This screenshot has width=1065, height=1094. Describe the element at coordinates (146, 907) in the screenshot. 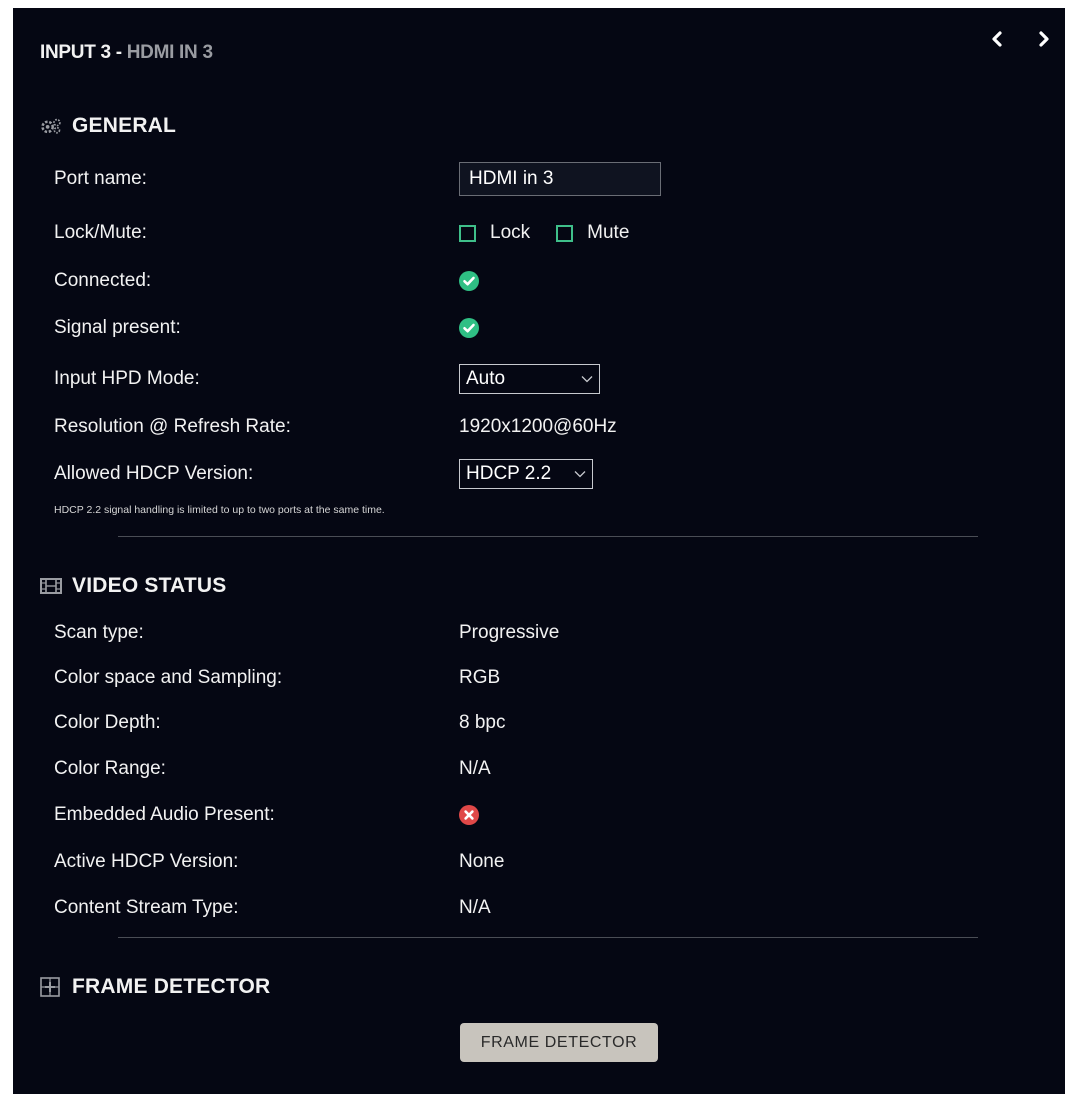

I see `content-stream-label: Content Stream Type:` at that location.